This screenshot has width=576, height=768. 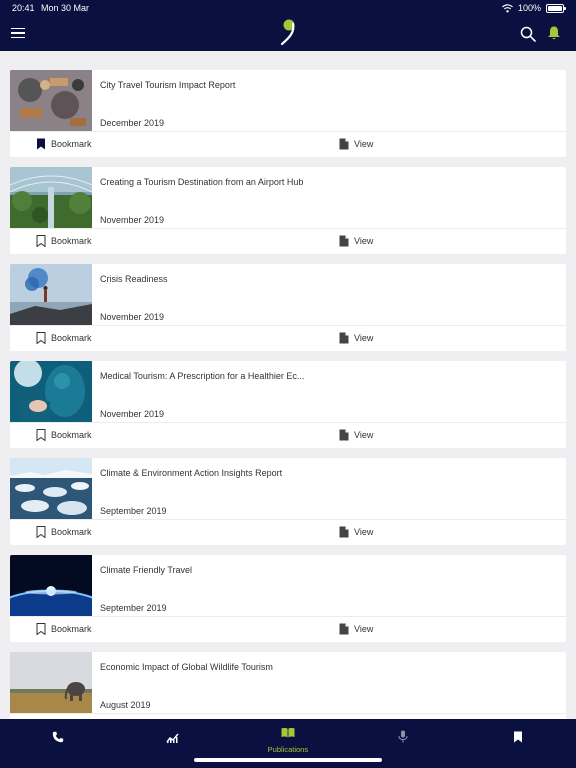 I want to click on battery-percent: 100%, so click(x=529, y=8).